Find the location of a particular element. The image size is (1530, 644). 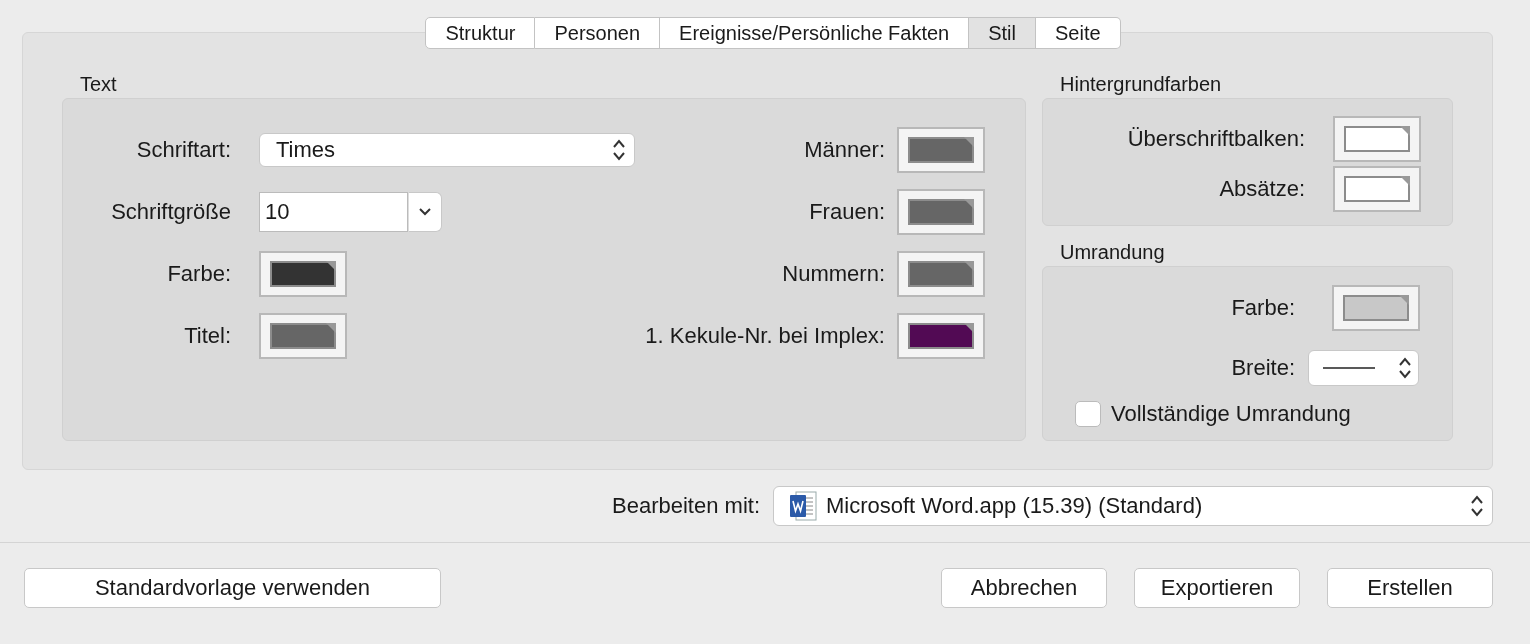

tab: Personen is located at coordinates (598, 33).